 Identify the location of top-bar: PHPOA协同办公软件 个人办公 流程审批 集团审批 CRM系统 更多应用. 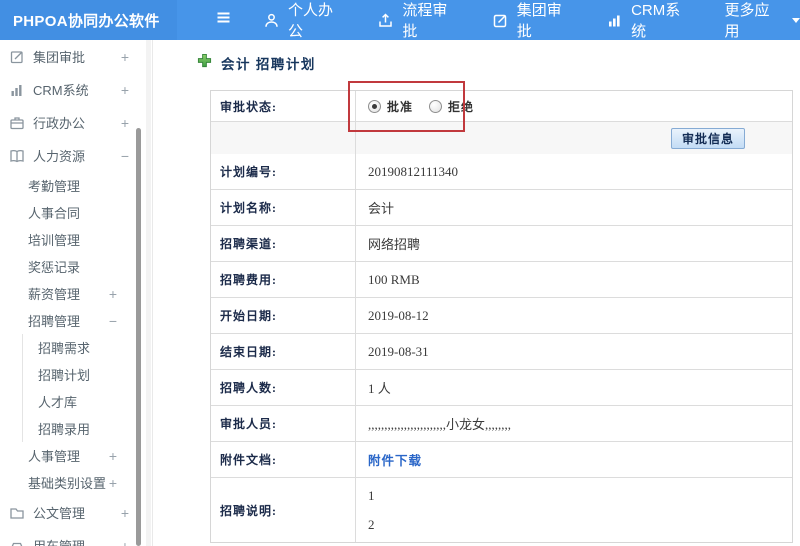
(400, 20).